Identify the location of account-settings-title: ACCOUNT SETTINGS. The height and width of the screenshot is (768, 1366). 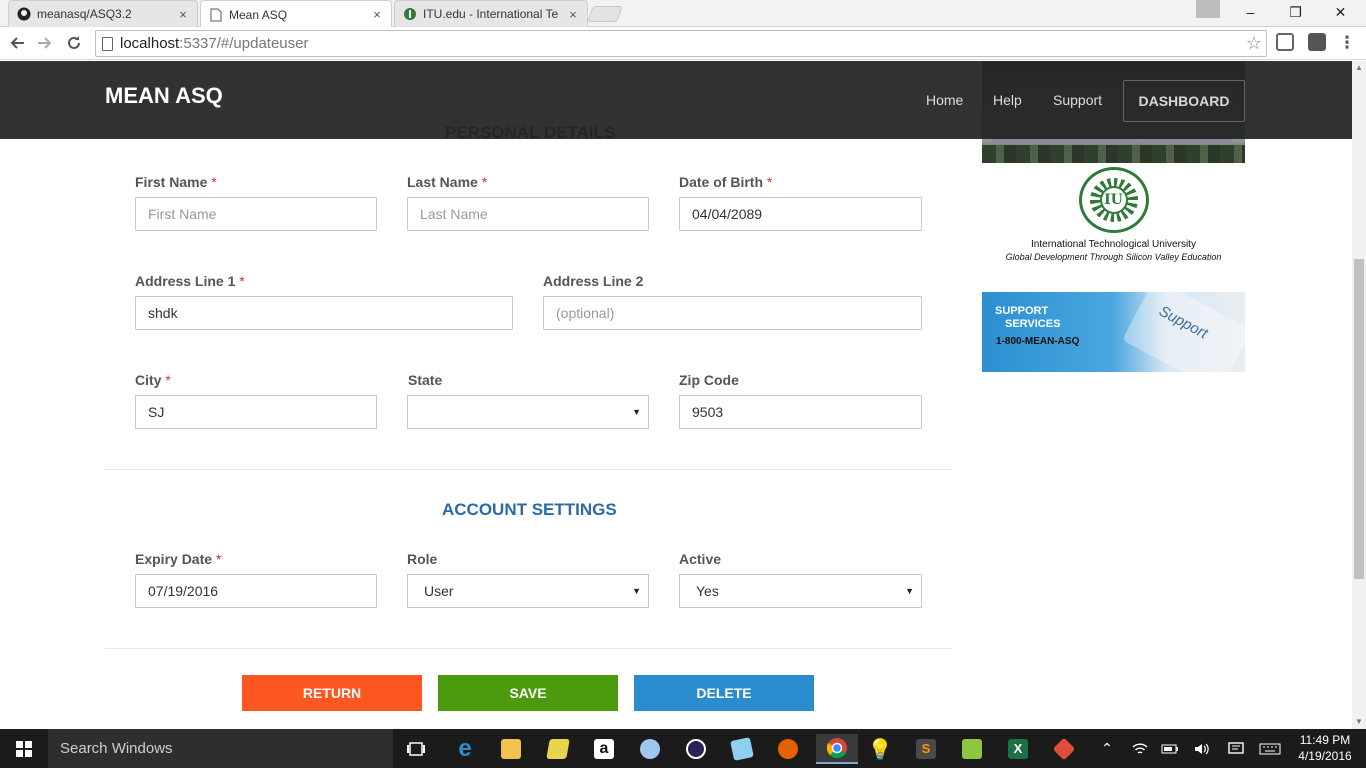
(529, 509).